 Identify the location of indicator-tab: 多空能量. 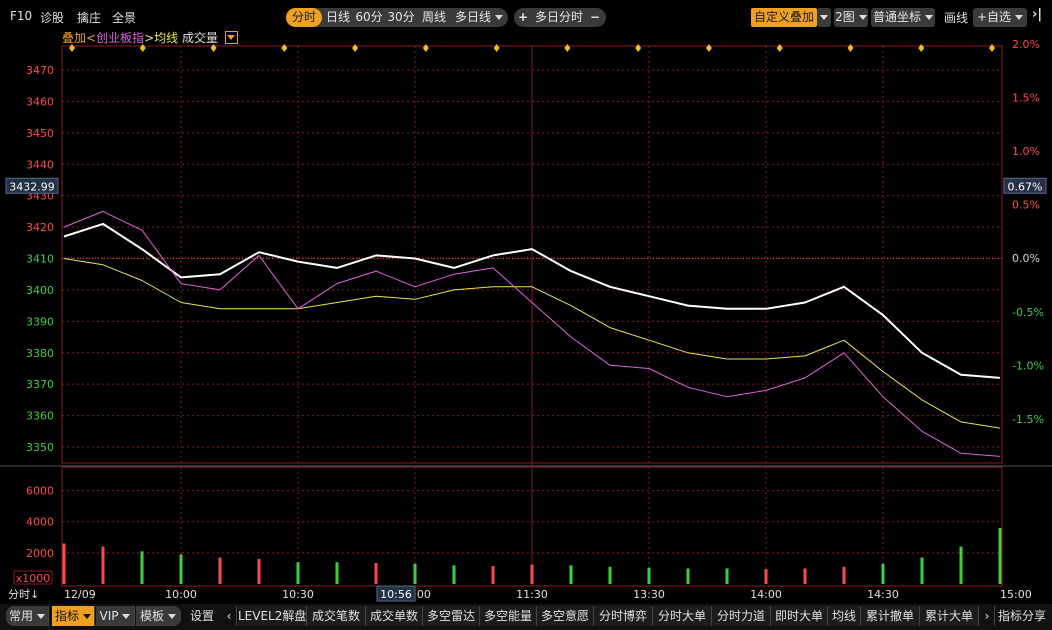
(508, 616).